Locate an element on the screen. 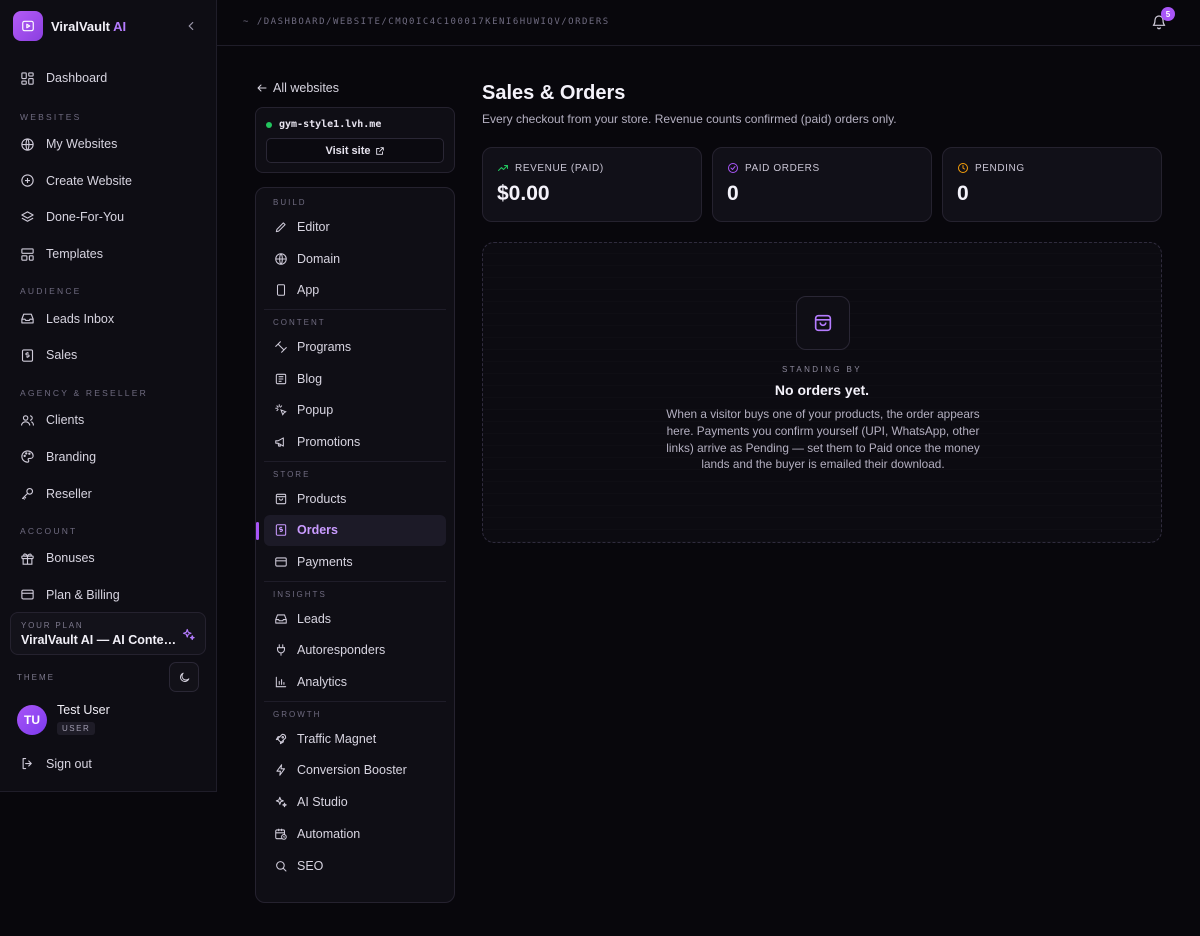 This screenshot has width=1200, height=936. menu-section-store: STORE is located at coordinates (292, 474).